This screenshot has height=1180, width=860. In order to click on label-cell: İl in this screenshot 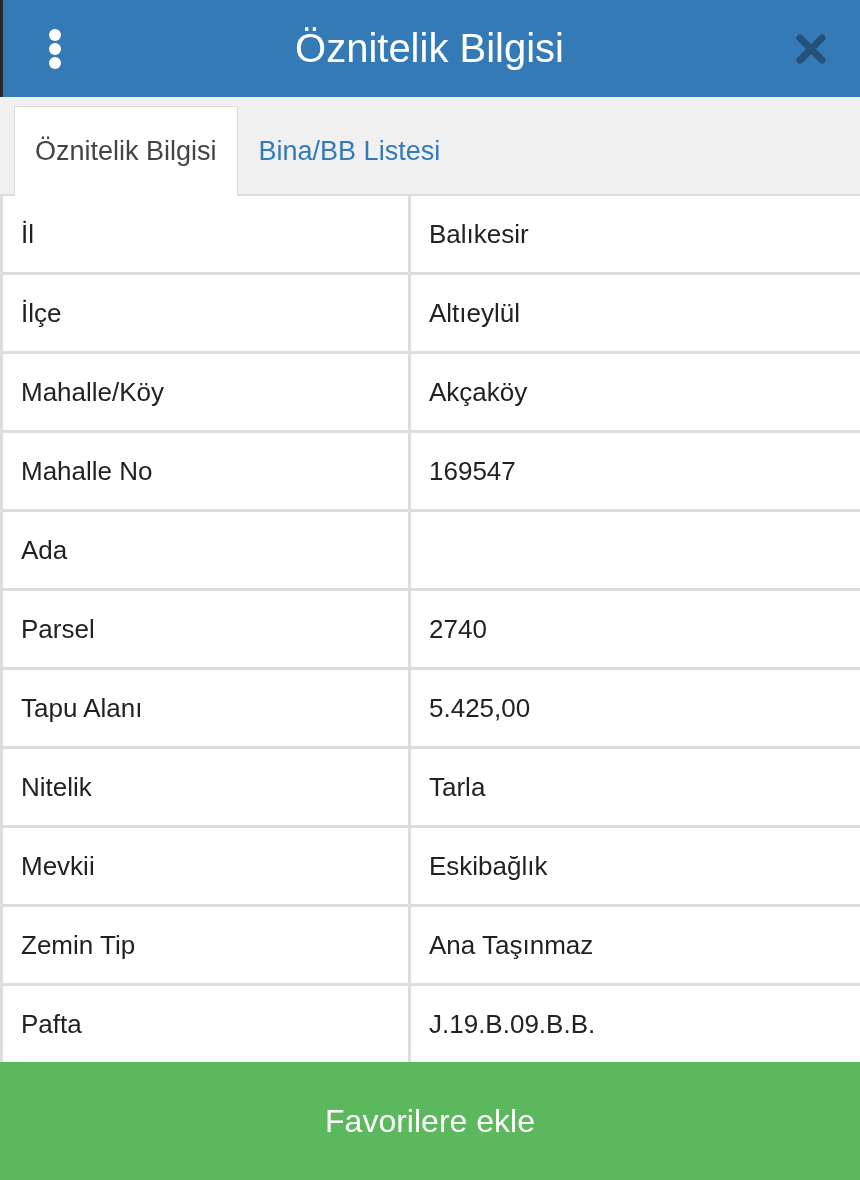, I will do `click(205, 234)`.